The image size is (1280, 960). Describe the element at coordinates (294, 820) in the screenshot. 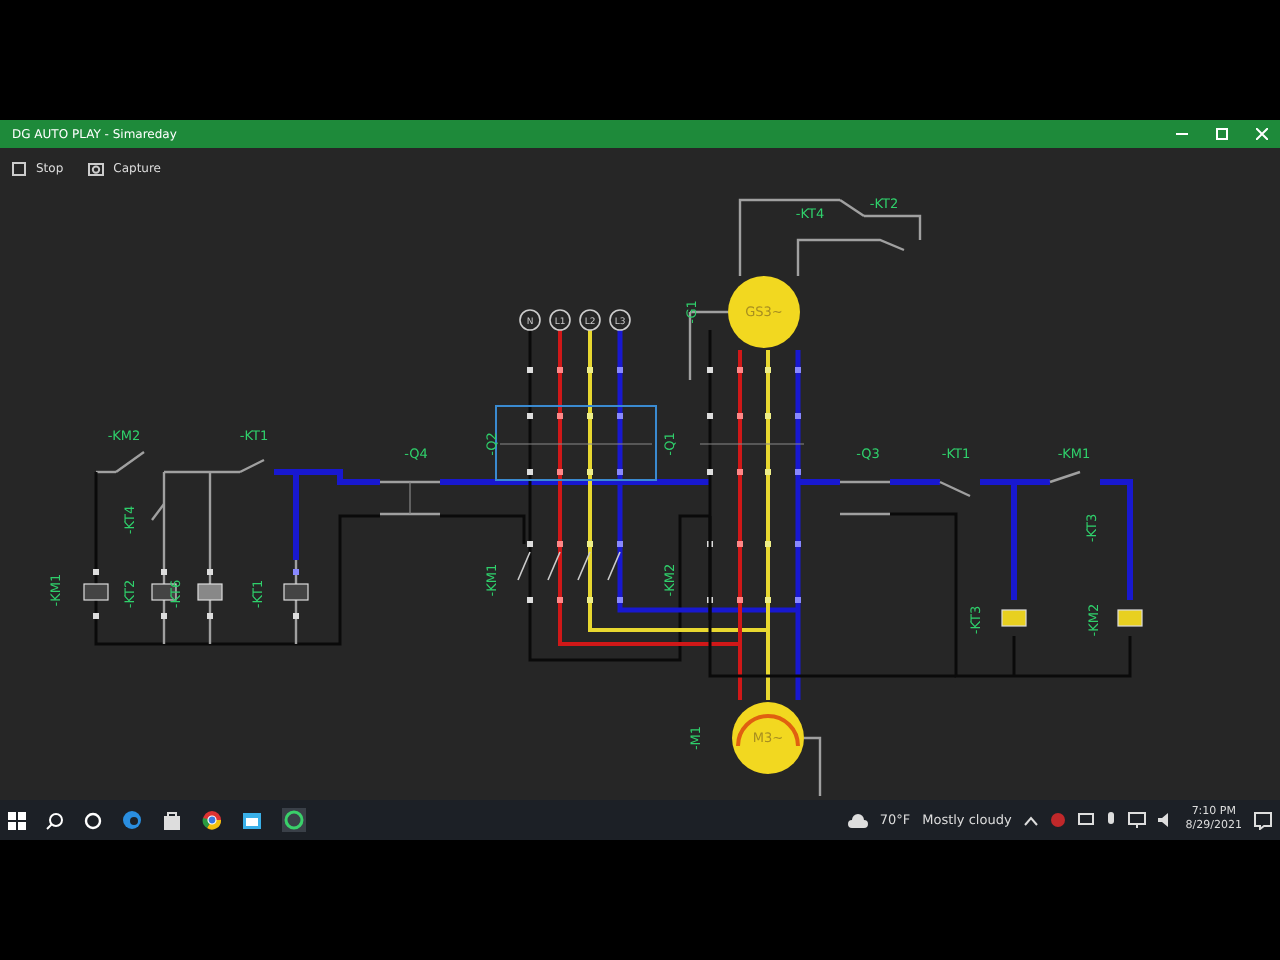

I see `app-icon` at that location.